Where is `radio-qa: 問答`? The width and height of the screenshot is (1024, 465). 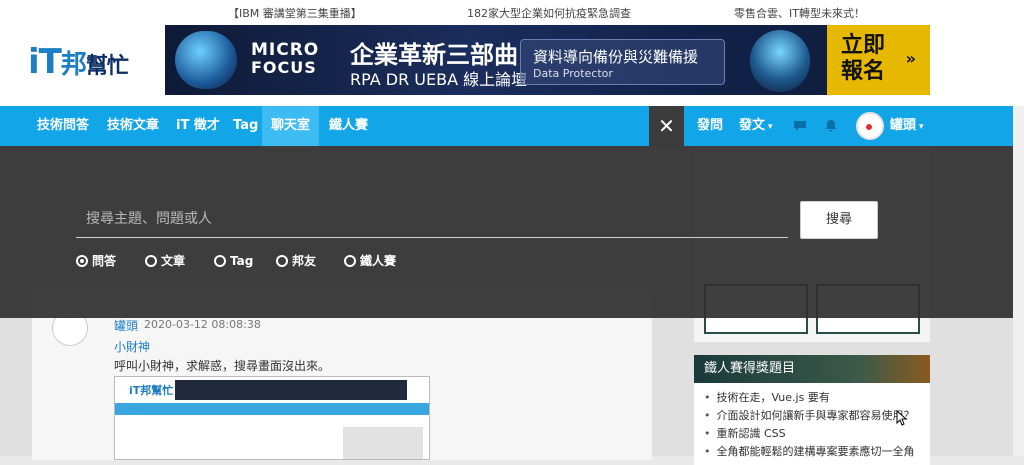 radio-qa: 問答 is located at coordinates (96, 261).